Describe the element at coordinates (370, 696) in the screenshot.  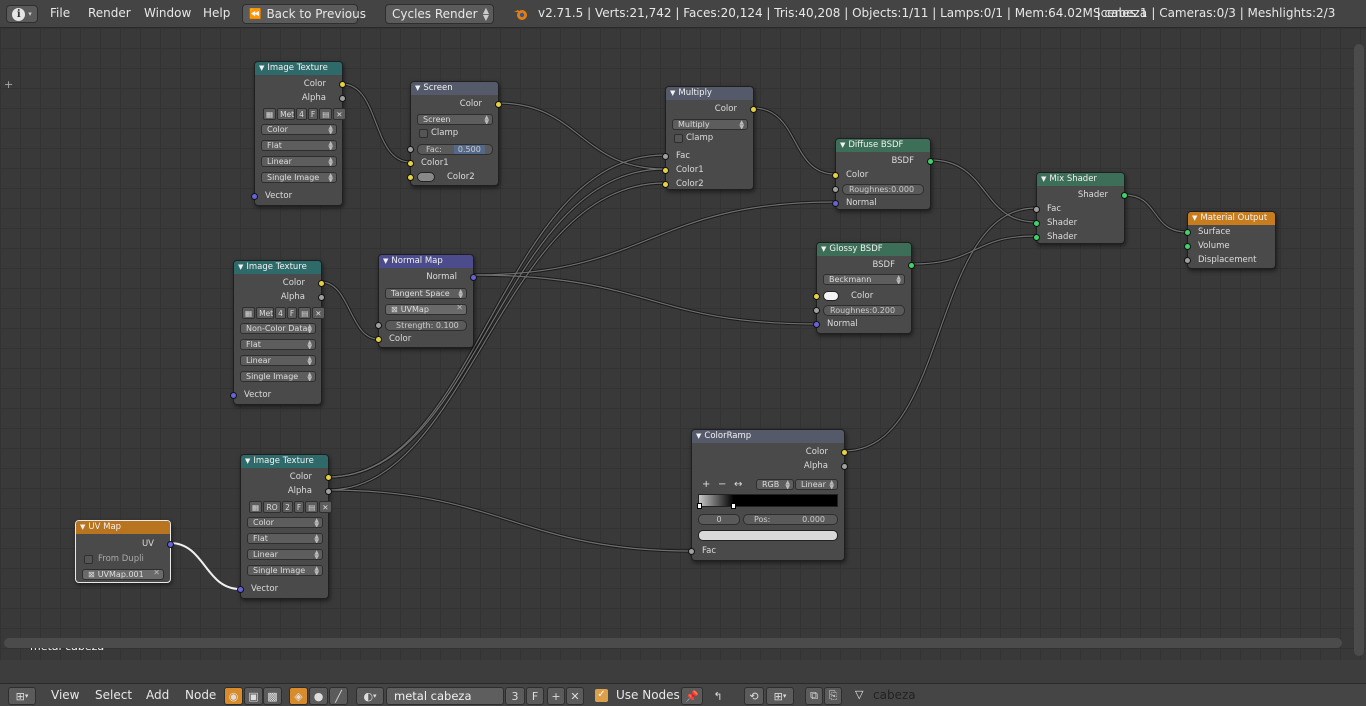
I see `material-browse-icon: ◐ ▾` at that location.